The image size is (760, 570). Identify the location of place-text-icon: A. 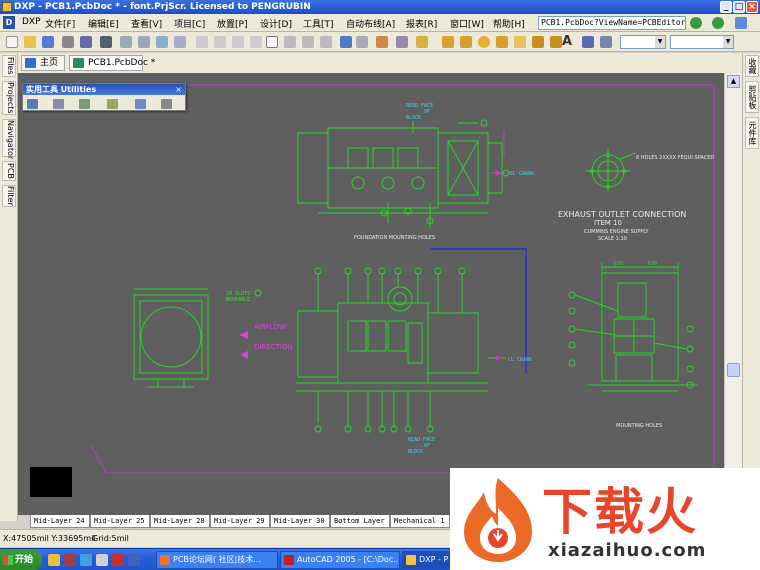
(569, 41).